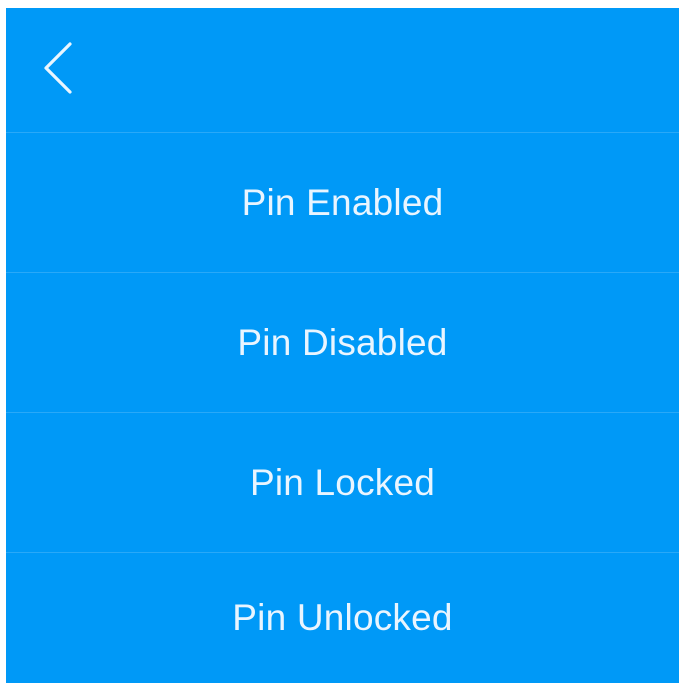 This screenshot has width=679, height=683. I want to click on menu-item-label: Pin Enabled, so click(342, 202).